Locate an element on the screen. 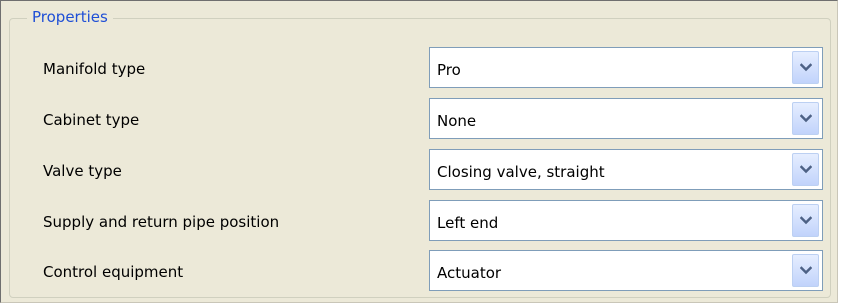 The image size is (846, 307). control-equipment-label: Control equipment is located at coordinates (113, 272).